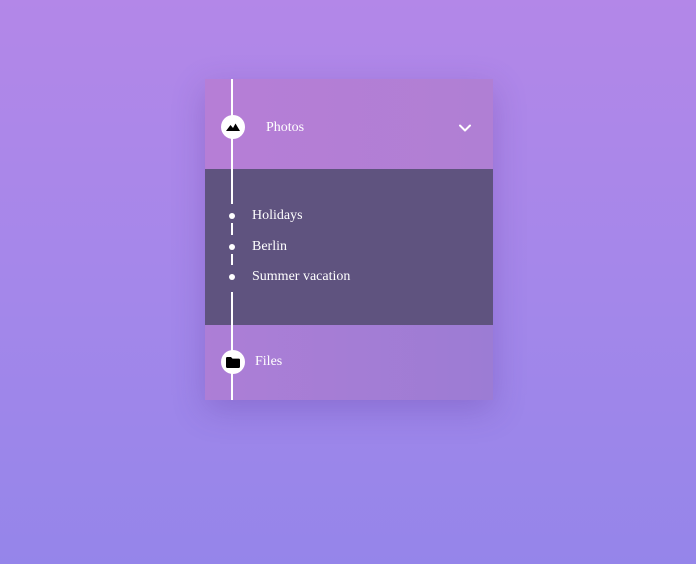 The image size is (696, 564). I want to click on chevron-down-icon, so click(465, 128).